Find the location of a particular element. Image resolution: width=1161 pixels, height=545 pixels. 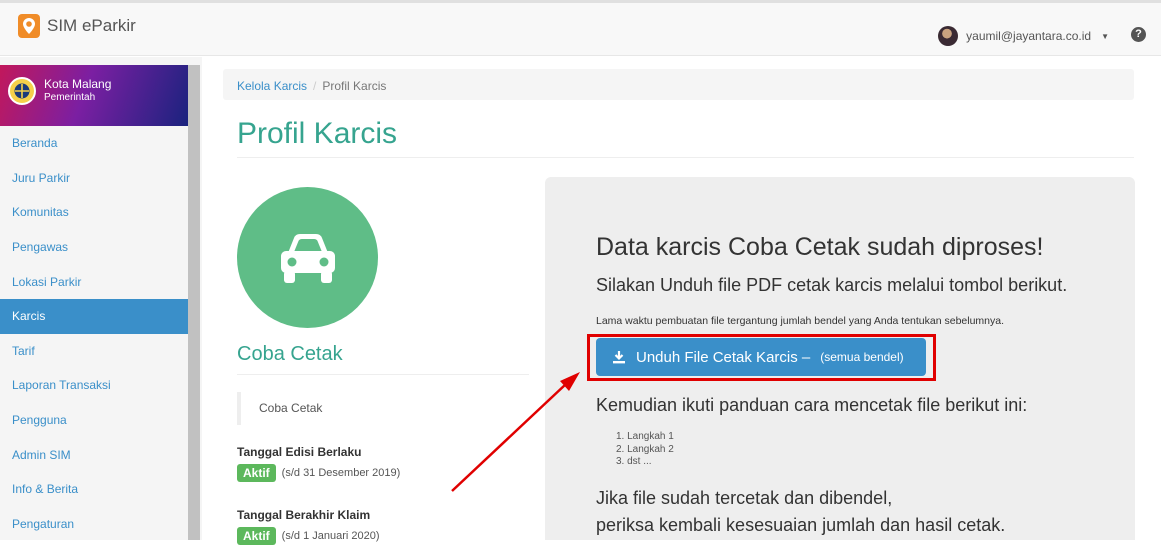

sidebar-item-karcis: Karcis is located at coordinates (94, 316).